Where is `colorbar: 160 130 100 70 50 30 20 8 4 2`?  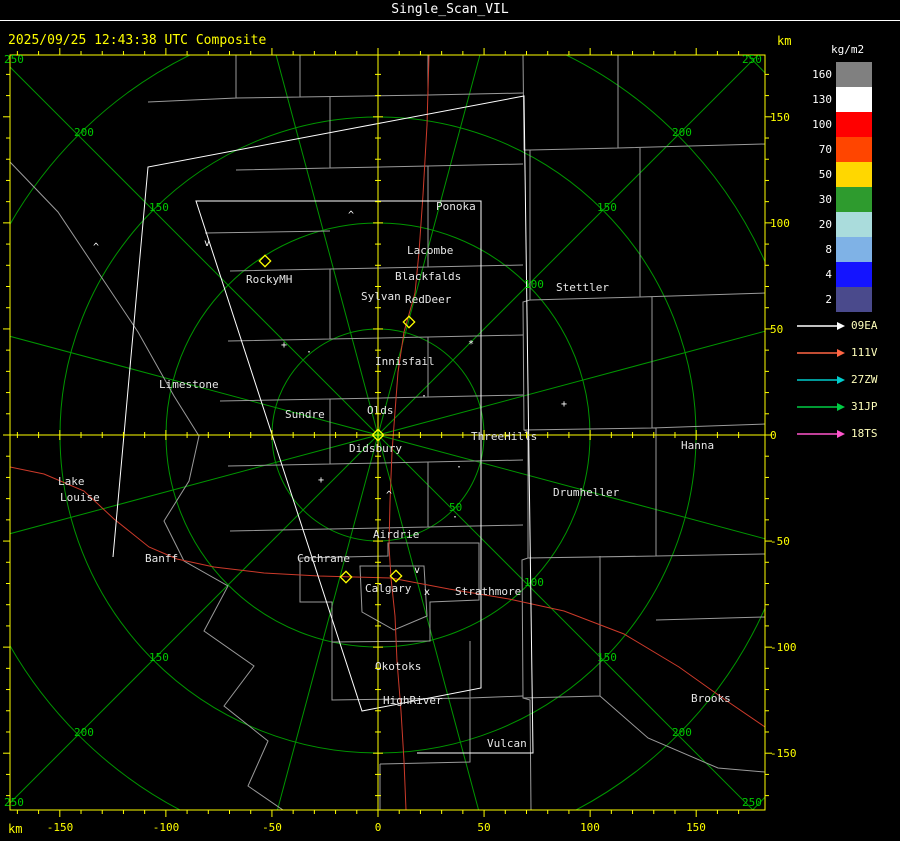
colorbar: 160 130 100 70 50 30 20 8 4 2 is located at coordinates (838, 187).